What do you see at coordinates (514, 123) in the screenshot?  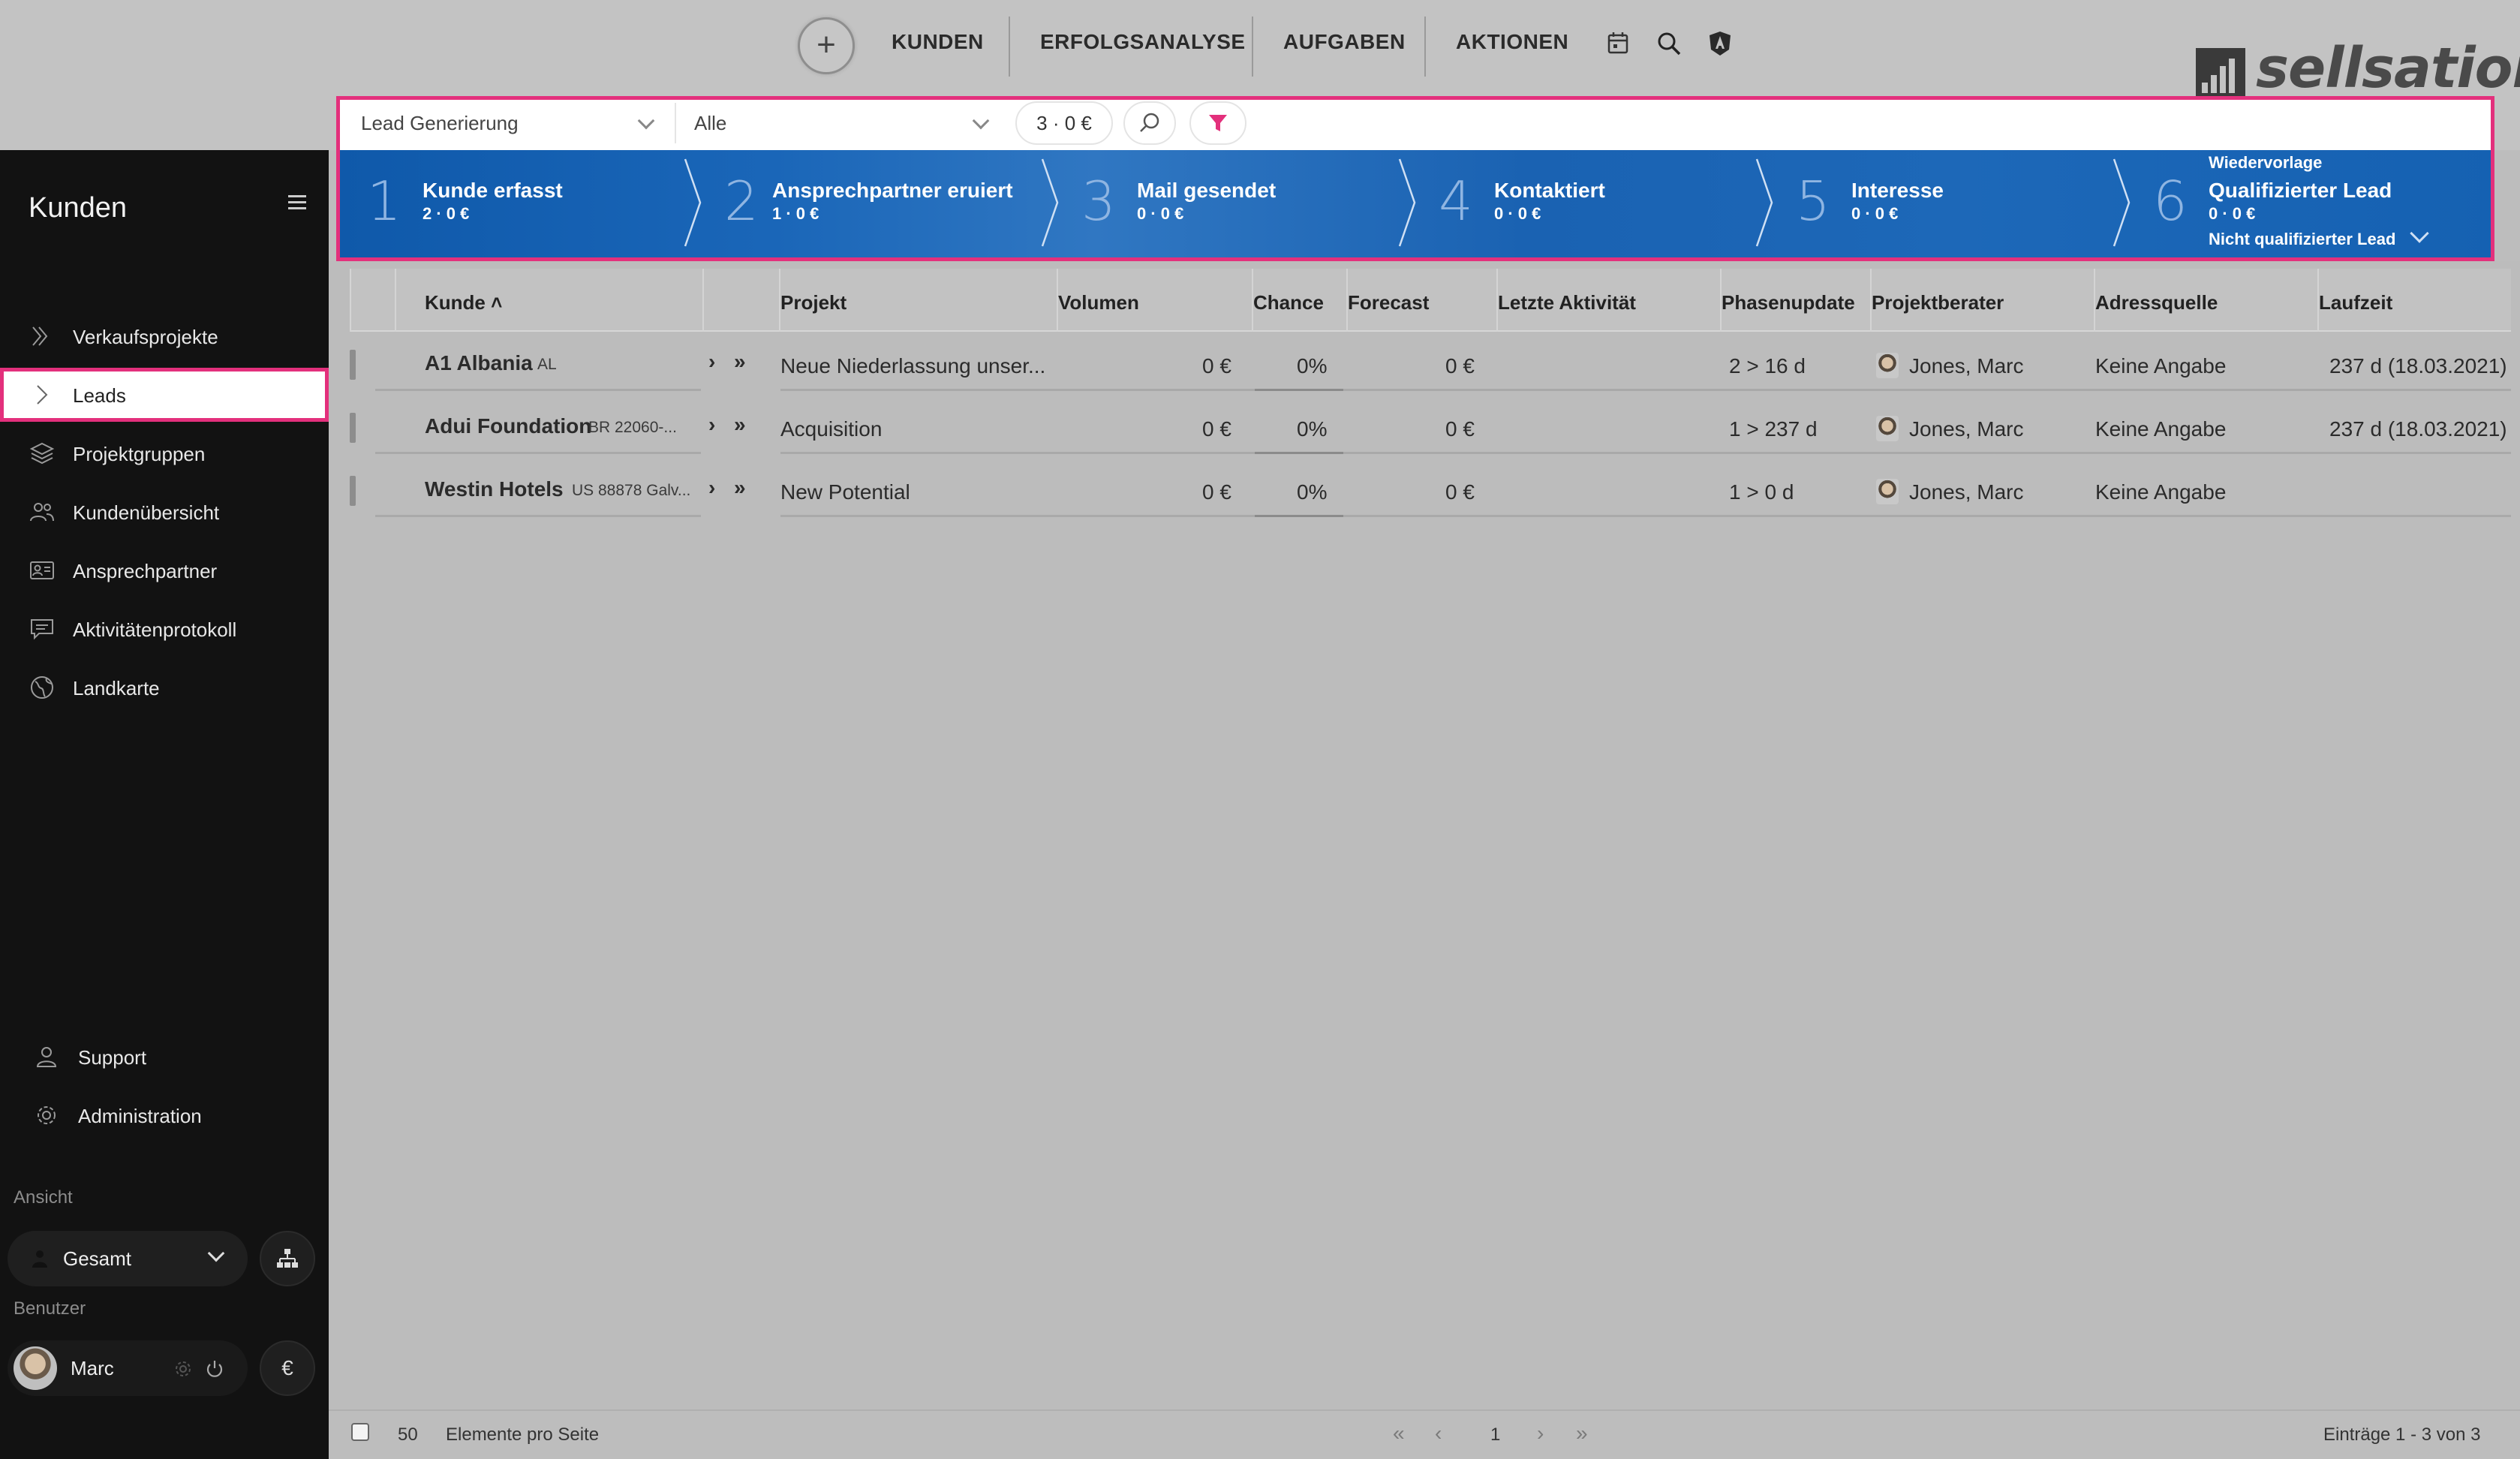 I see `pipeline-select: Lead Generierung` at bounding box center [514, 123].